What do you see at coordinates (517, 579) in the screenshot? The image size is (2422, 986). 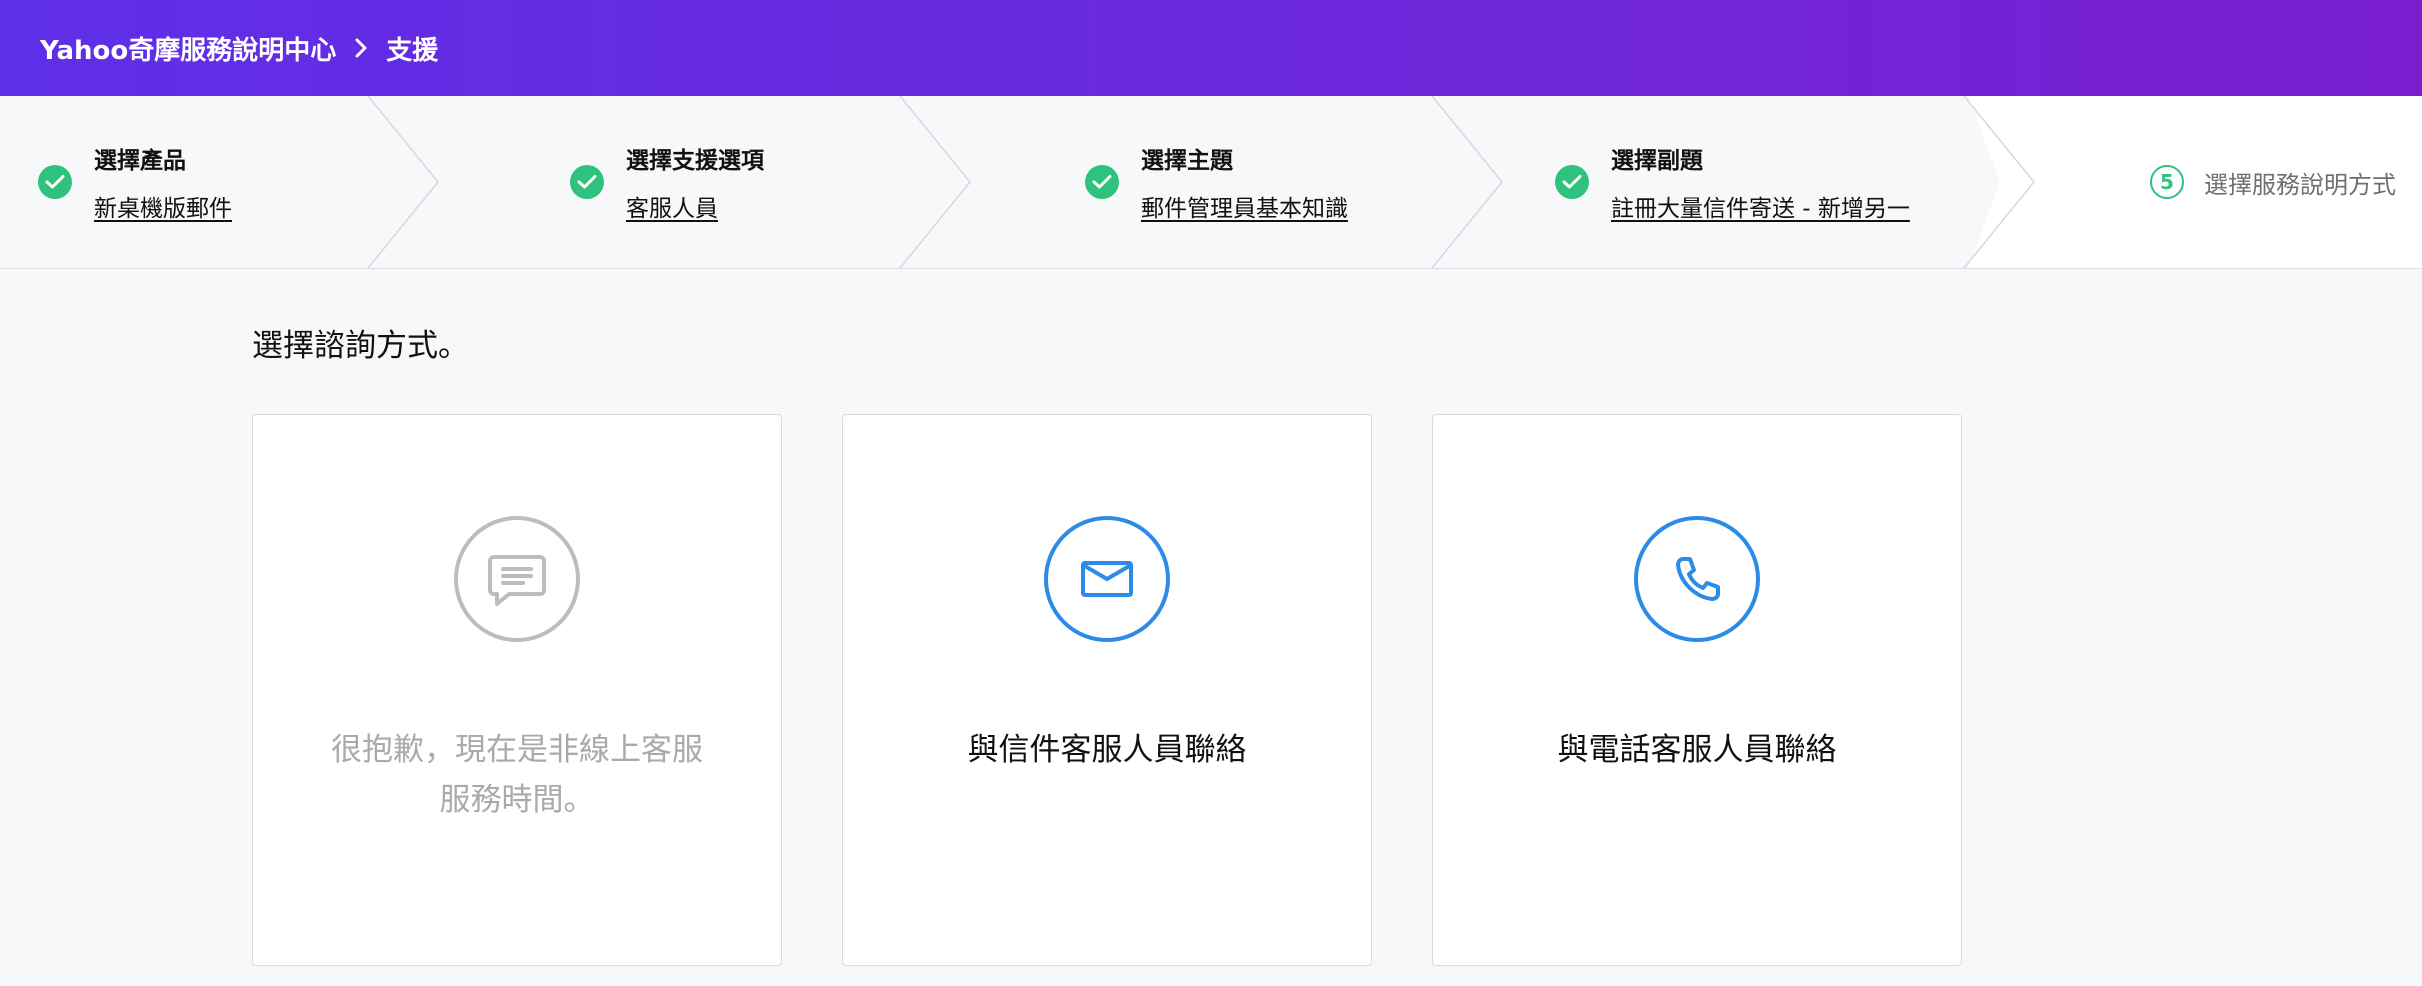 I see `chat-bubble-icon` at bounding box center [517, 579].